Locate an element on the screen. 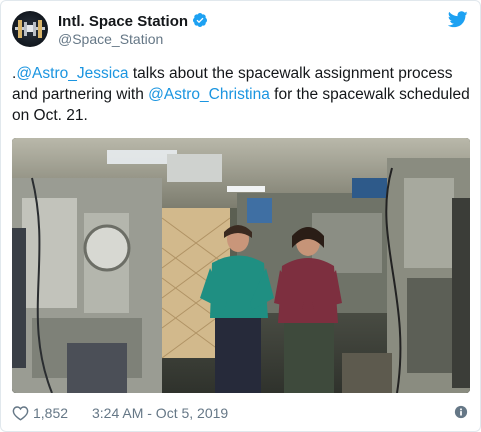  tweet-footer: 1,852 3:24 AM - Oct 5, 2019 is located at coordinates (241, 413).